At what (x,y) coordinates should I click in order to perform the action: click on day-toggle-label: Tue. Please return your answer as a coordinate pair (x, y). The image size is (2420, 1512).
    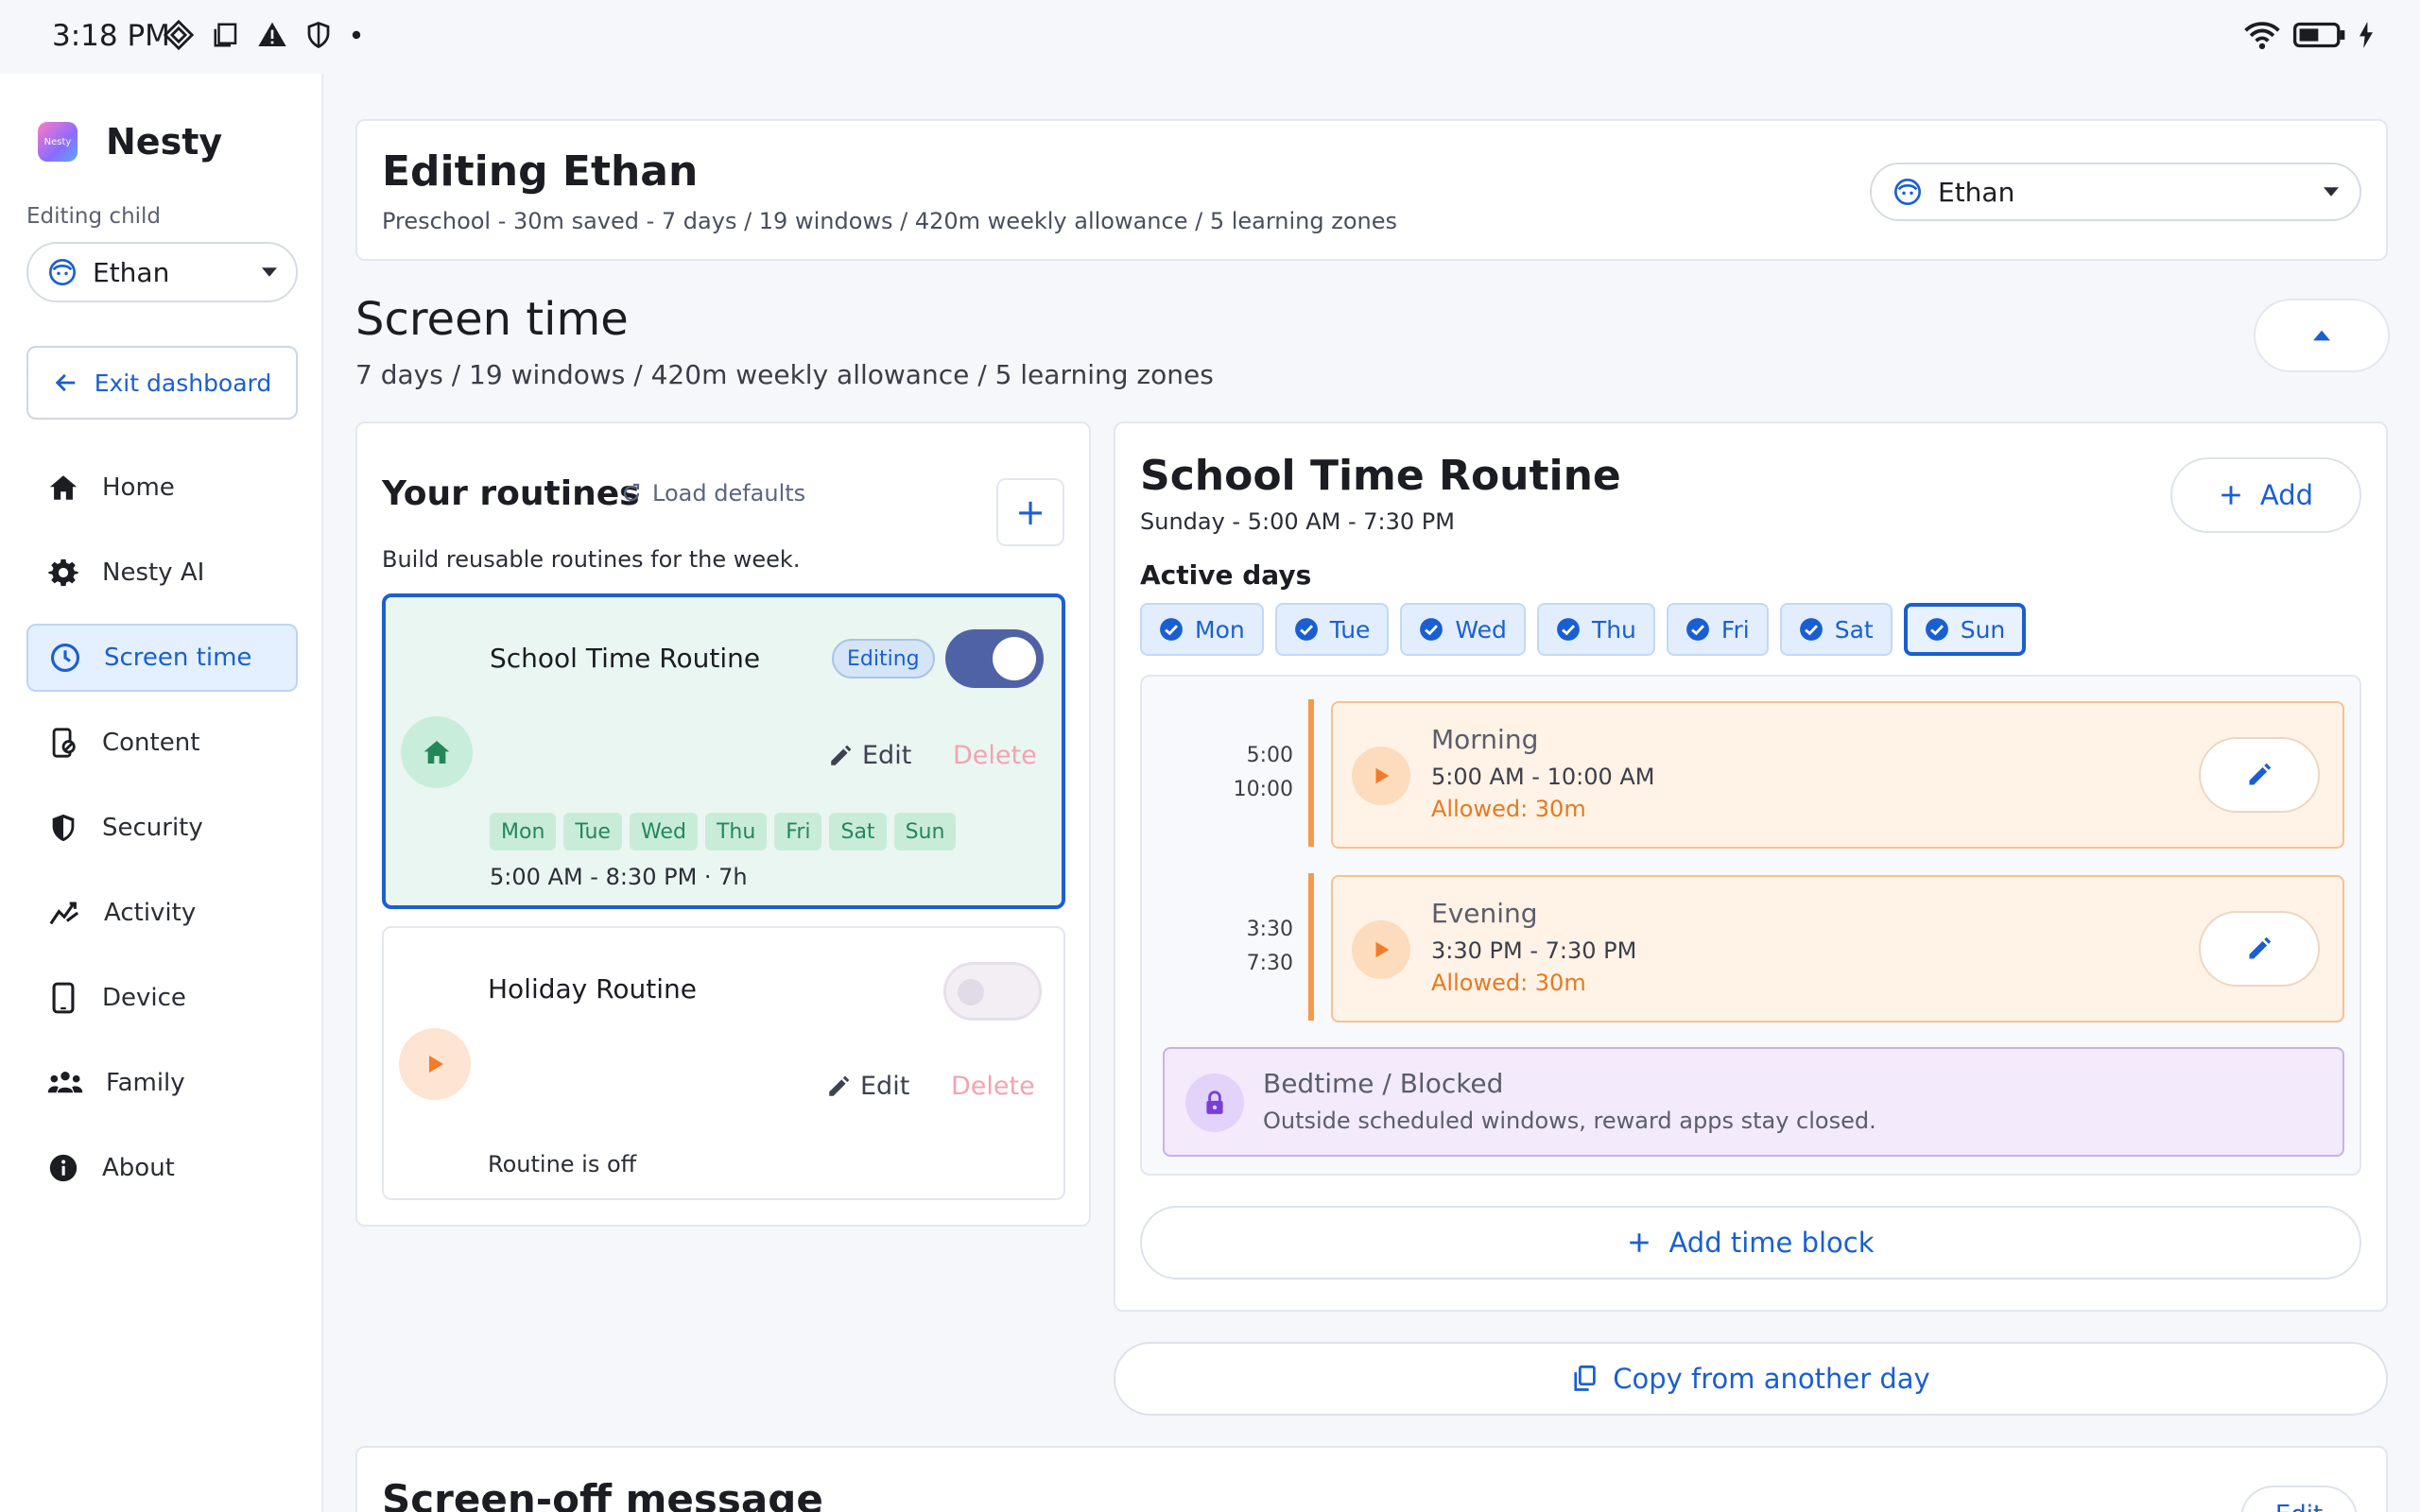
    Looking at the image, I should click on (1350, 629).